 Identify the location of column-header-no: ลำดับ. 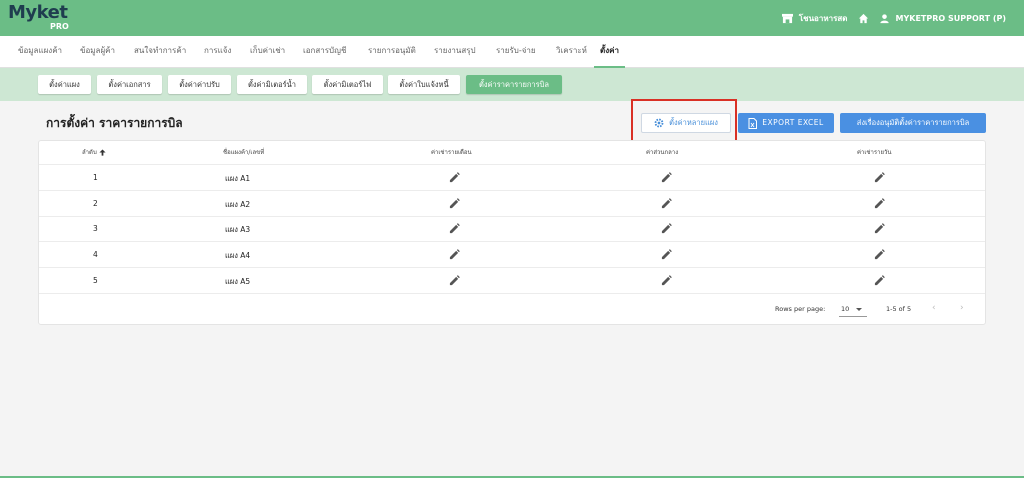
(94, 152).